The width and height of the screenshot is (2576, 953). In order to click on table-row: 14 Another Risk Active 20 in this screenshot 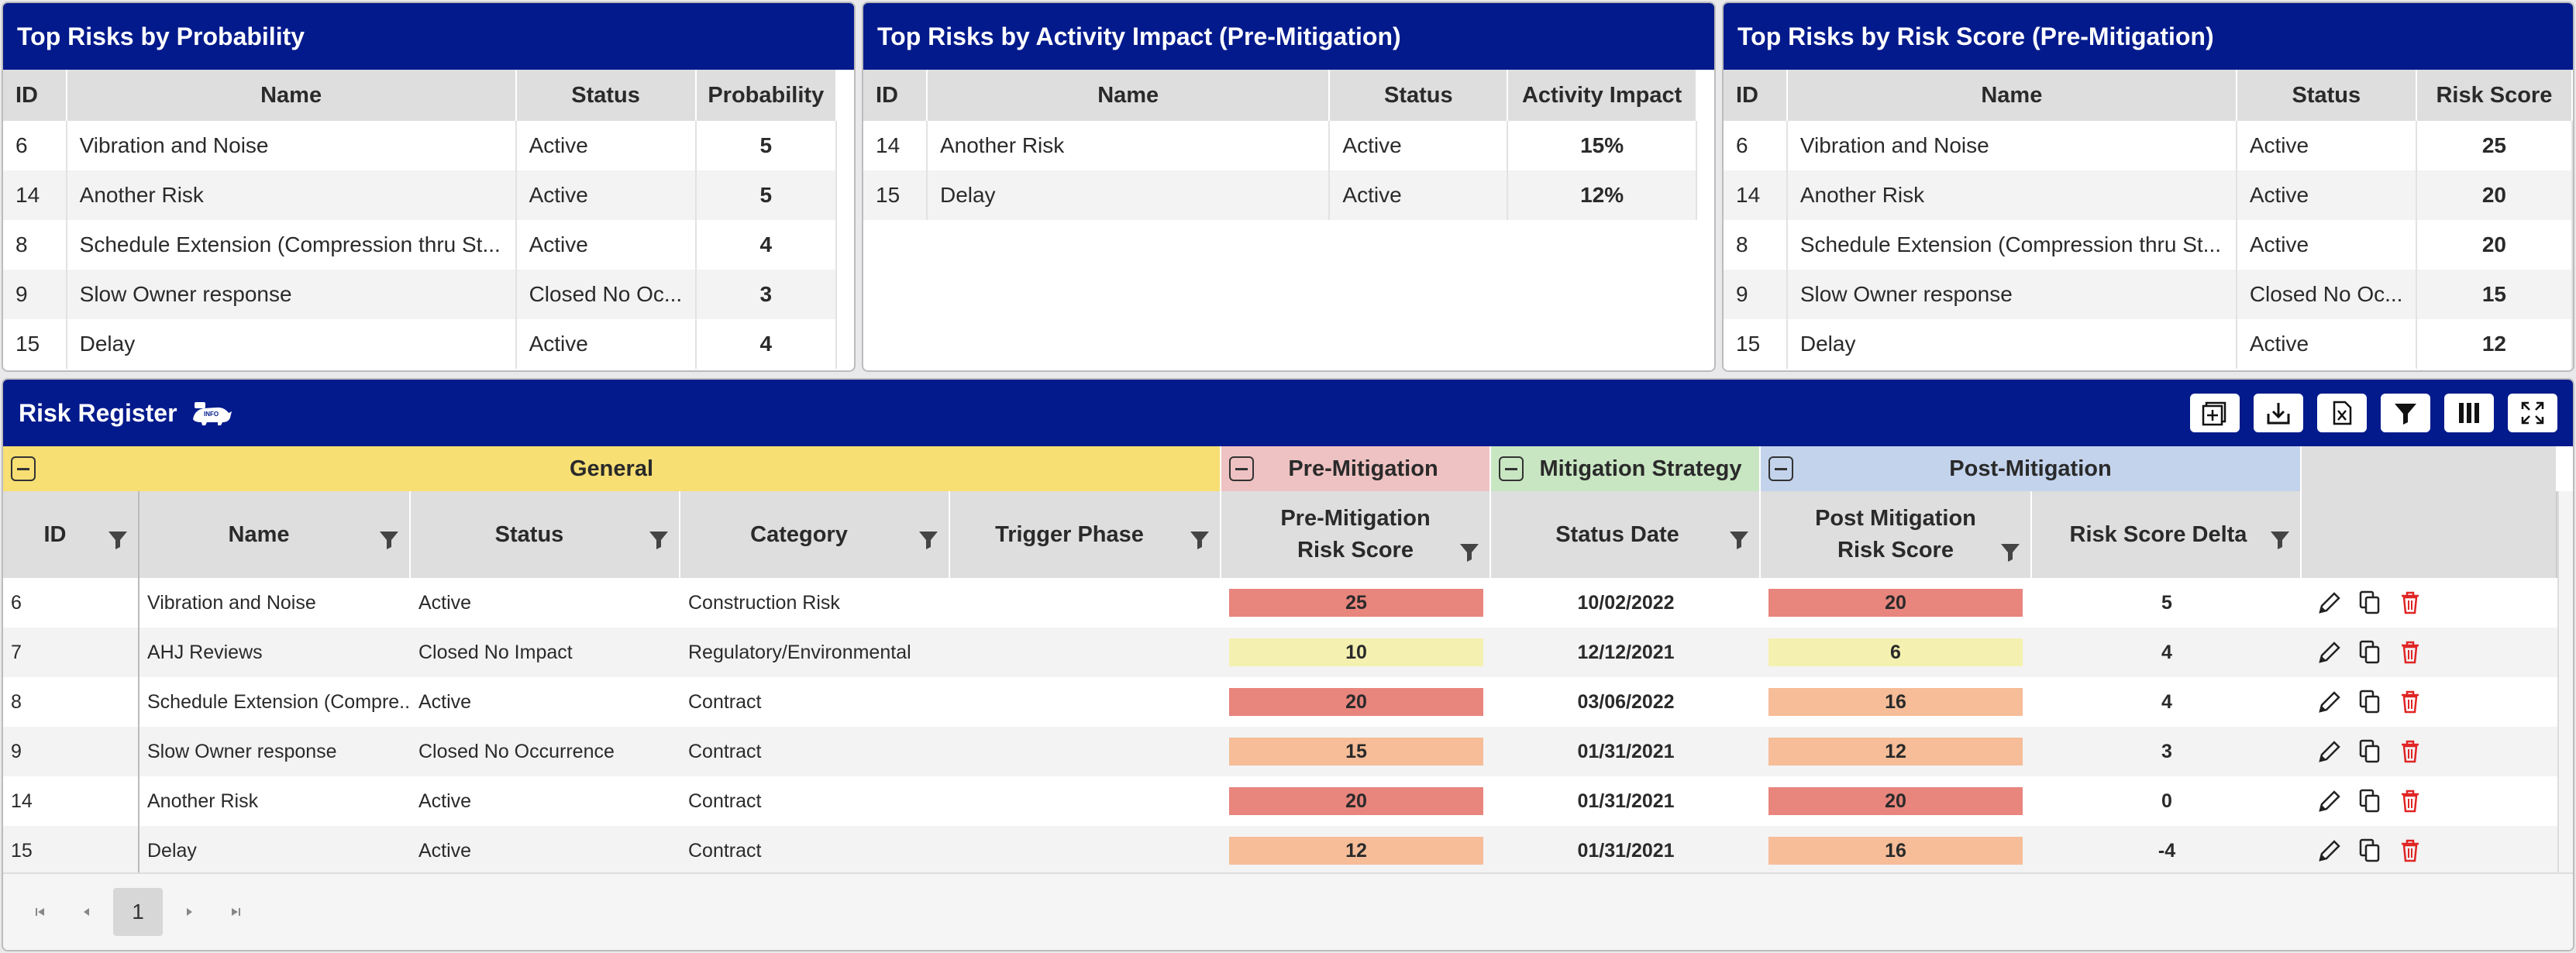, I will do `click(2148, 195)`.